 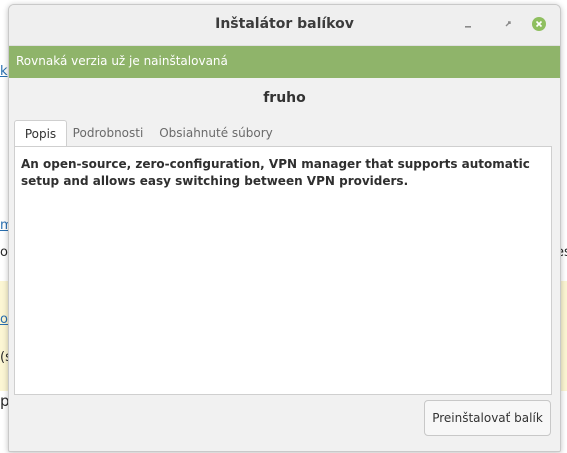 What do you see at coordinates (40, 134) in the screenshot?
I see `tab-description: Popis` at bounding box center [40, 134].